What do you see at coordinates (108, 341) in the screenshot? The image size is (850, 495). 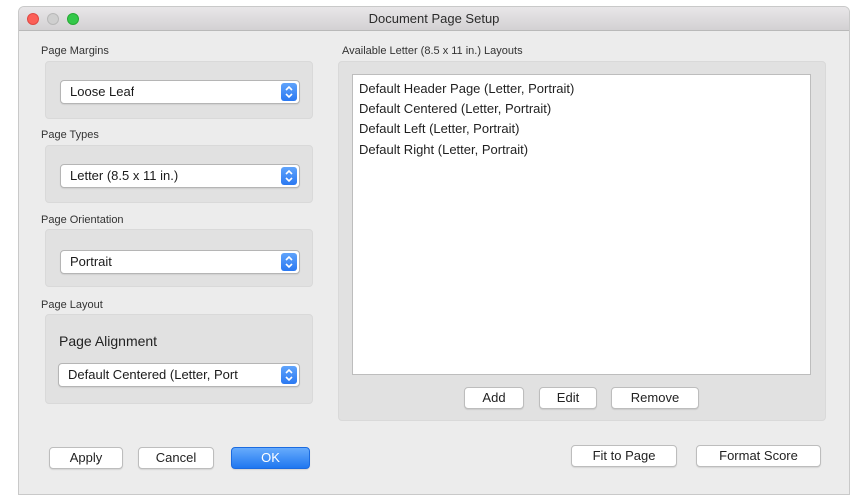 I see `page-alignment-label: Page Alignment` at bounding box center [108, 341].